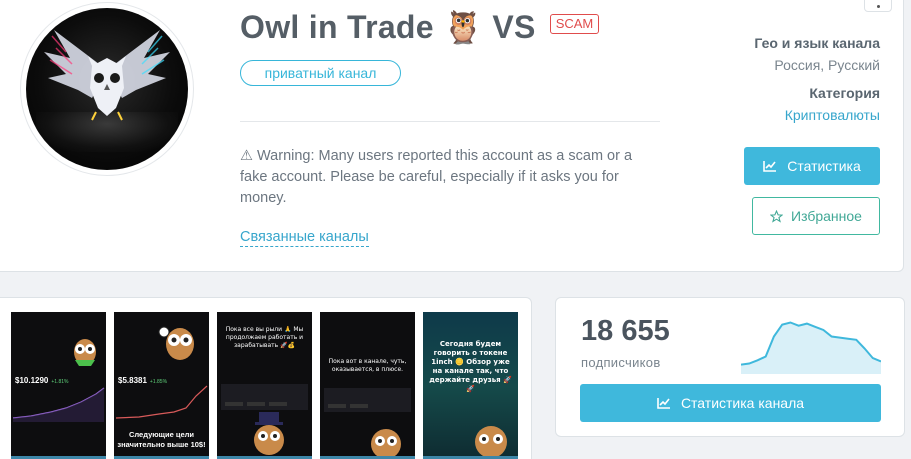  What do you see at coordinates (304, 238) in the screenshot?
I see `related-channels-link: Связанные каналы` at bounding box center [304, 238].